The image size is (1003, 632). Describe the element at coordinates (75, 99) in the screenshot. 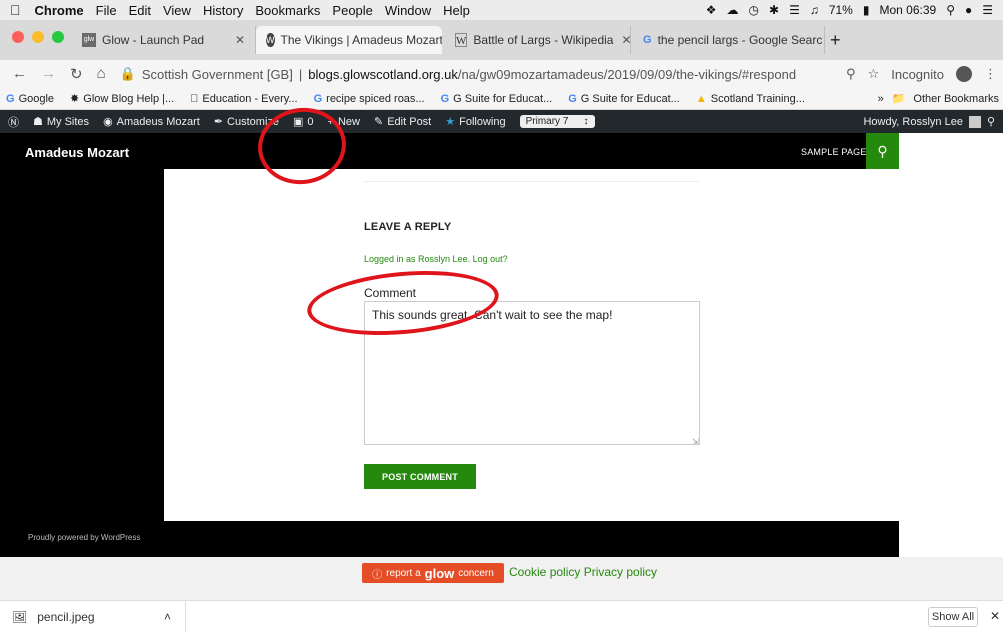

I see `glow-help-icon: ✸` at that location.